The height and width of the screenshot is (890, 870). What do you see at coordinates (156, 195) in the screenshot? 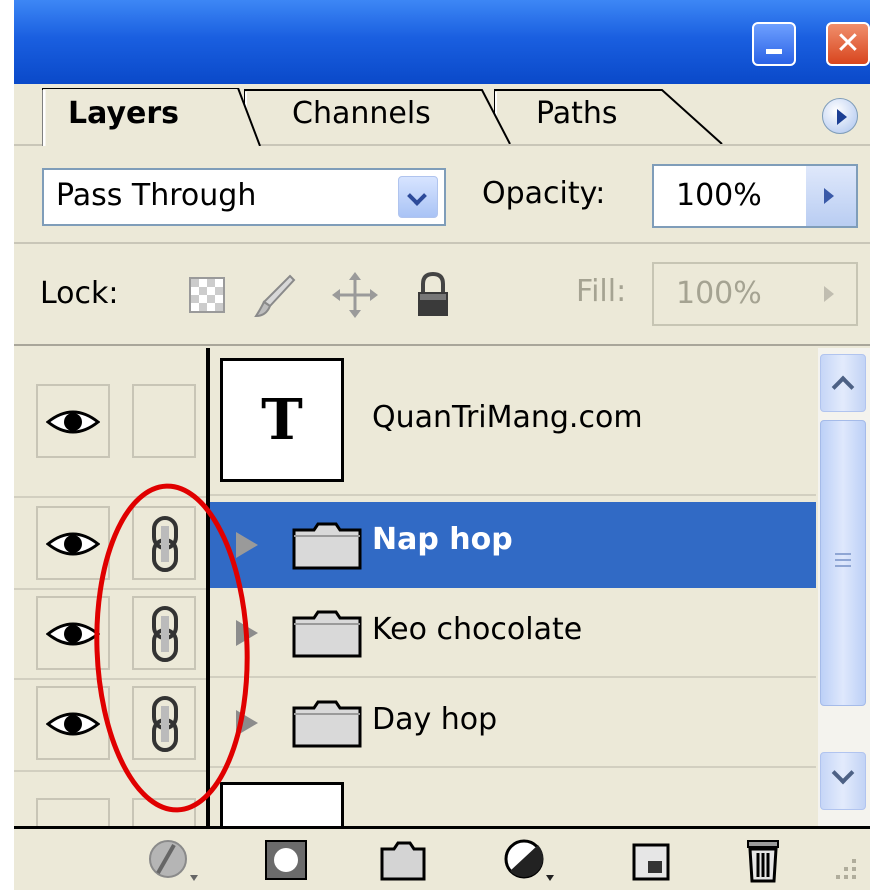
I see `blend-mode-value: Pass Through` at bounding box center [156, 195].